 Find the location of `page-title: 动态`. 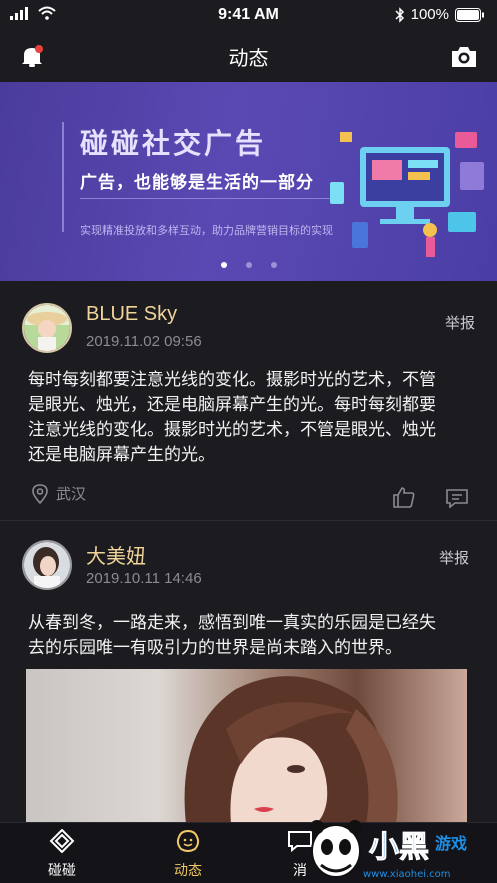

page-title: 动态 is located at coordinates (248, 58).